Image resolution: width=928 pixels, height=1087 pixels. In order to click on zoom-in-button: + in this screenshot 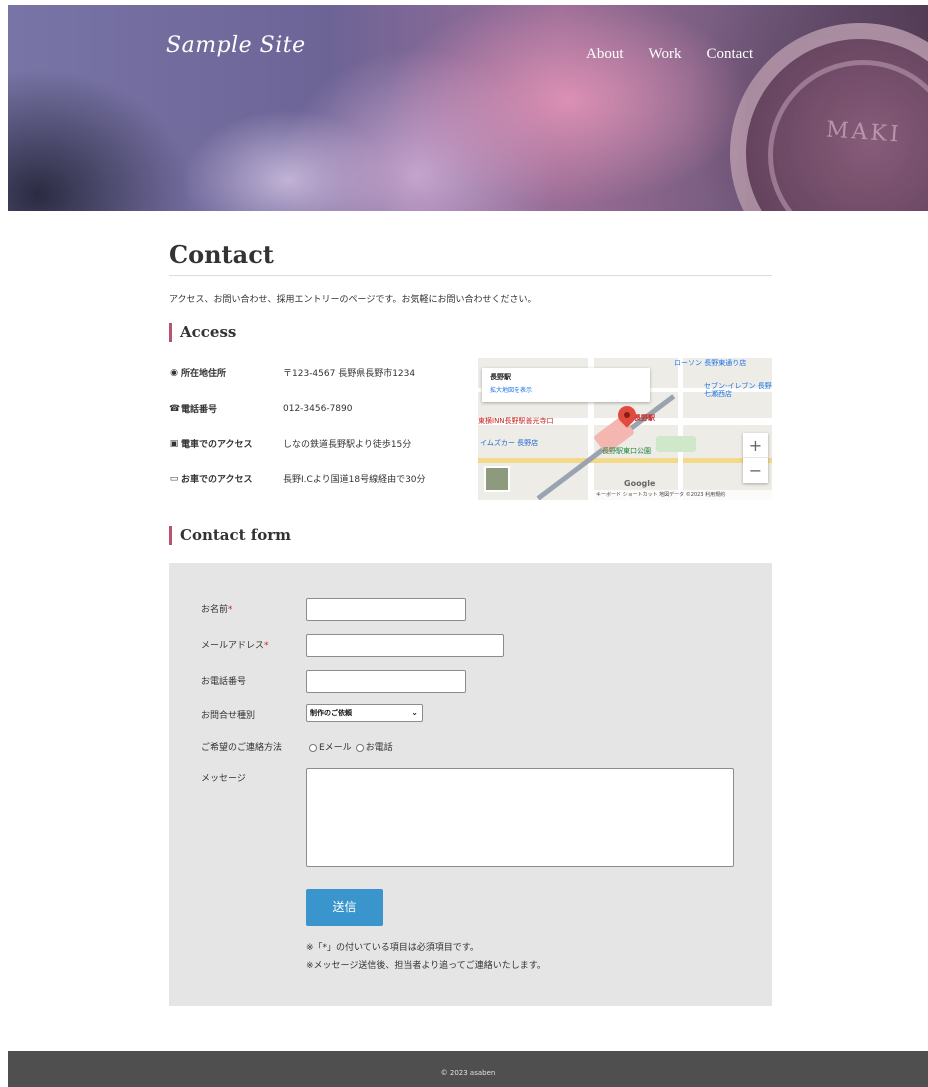, I will do `click(755, 445)`.